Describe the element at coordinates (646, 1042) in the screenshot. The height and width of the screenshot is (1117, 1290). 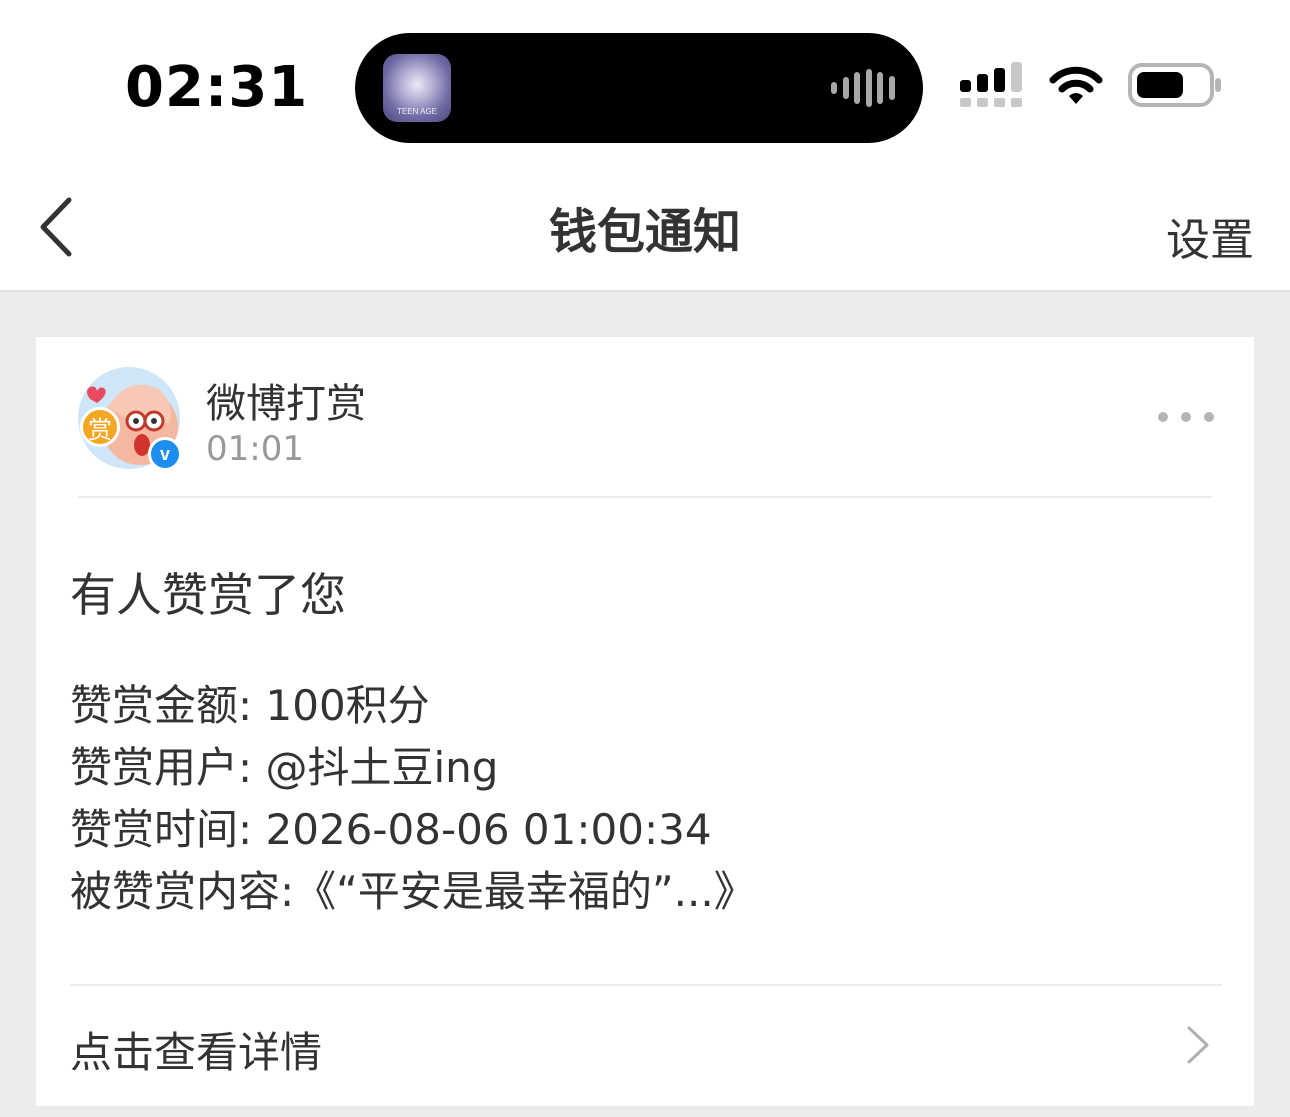
I see `view-details-row: 点击查看详情` at that location.